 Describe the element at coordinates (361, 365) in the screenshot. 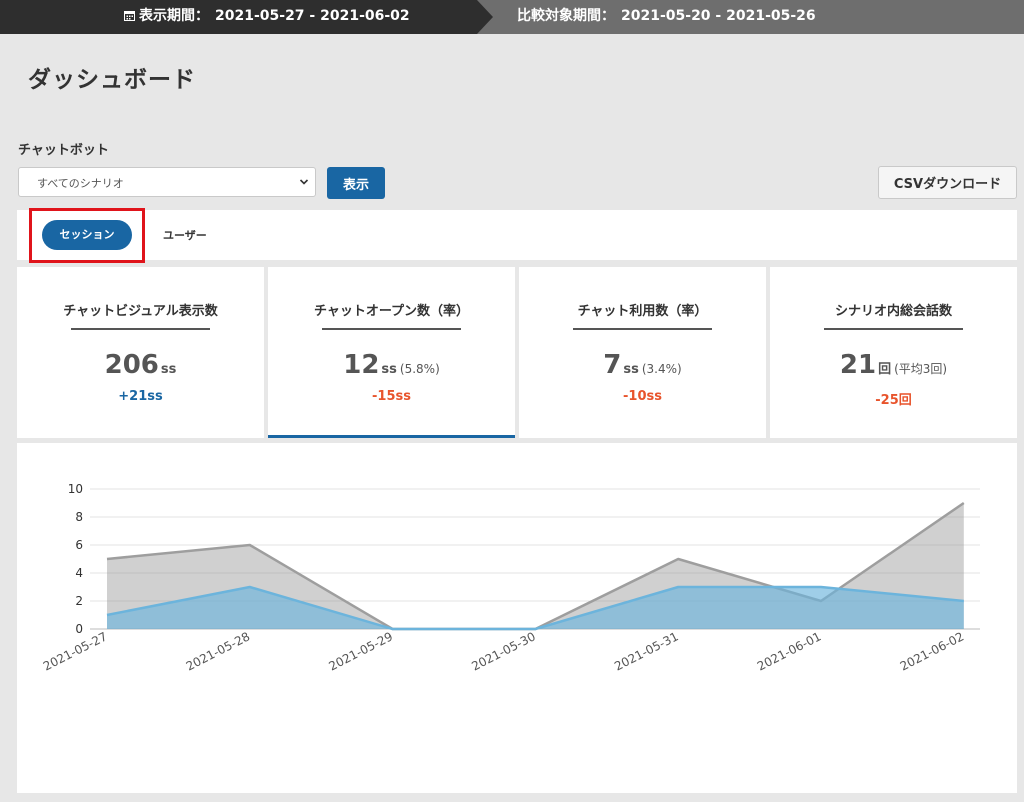

I see `card-value: 12` at that location.